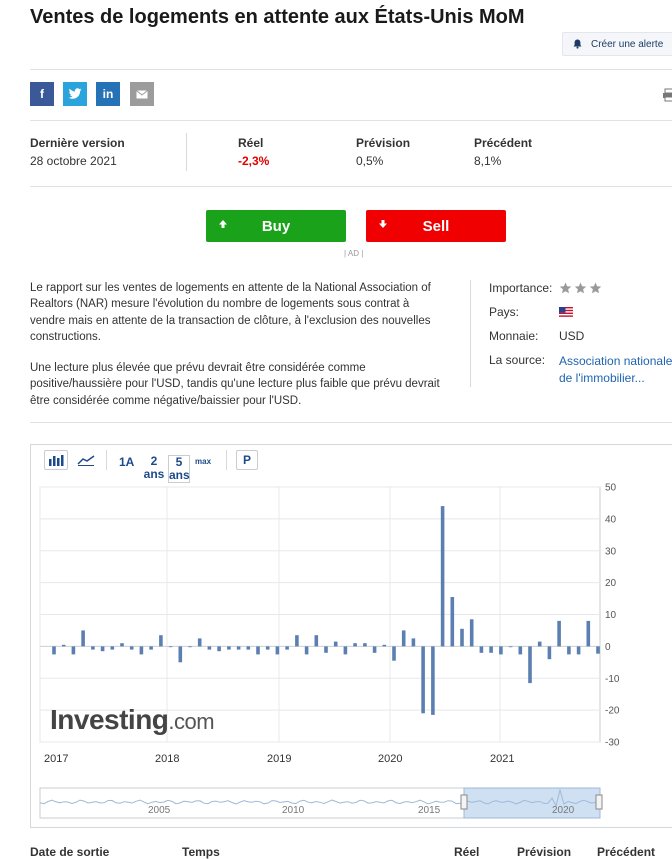  What do you see at coordinates (70, 852) in the screenshot?
I see `col-release-date: Date de sortie` at bounding box center [70, 852].